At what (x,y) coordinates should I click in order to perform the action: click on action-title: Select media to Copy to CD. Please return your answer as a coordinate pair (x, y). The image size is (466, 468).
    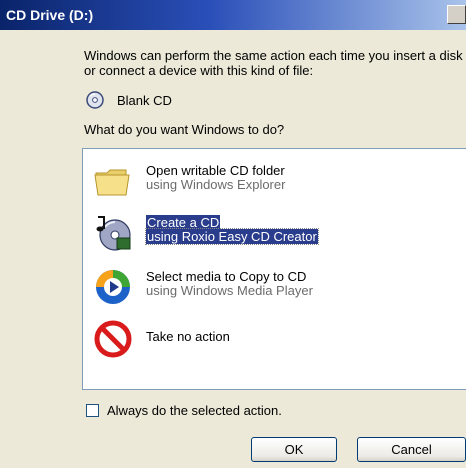
    Looking at the image, I should click on (226, 276).